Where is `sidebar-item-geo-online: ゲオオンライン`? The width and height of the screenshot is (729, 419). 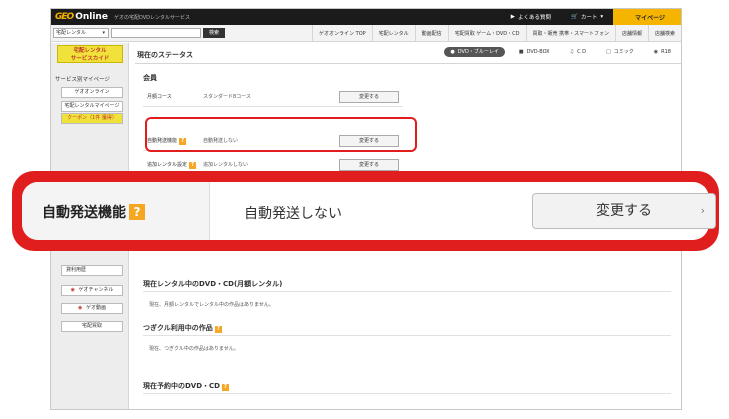
sidebar-item-geo-online: ゲオオンライン is located at coordinates (92, 92).